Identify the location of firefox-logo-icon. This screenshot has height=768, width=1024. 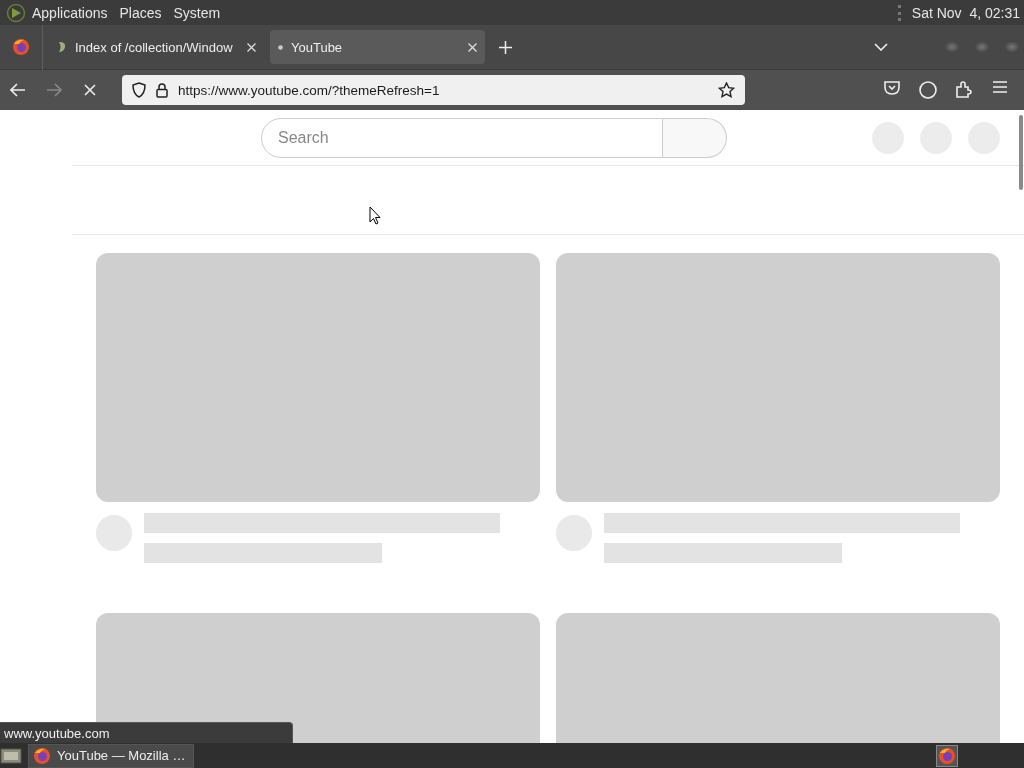
(42, 755).